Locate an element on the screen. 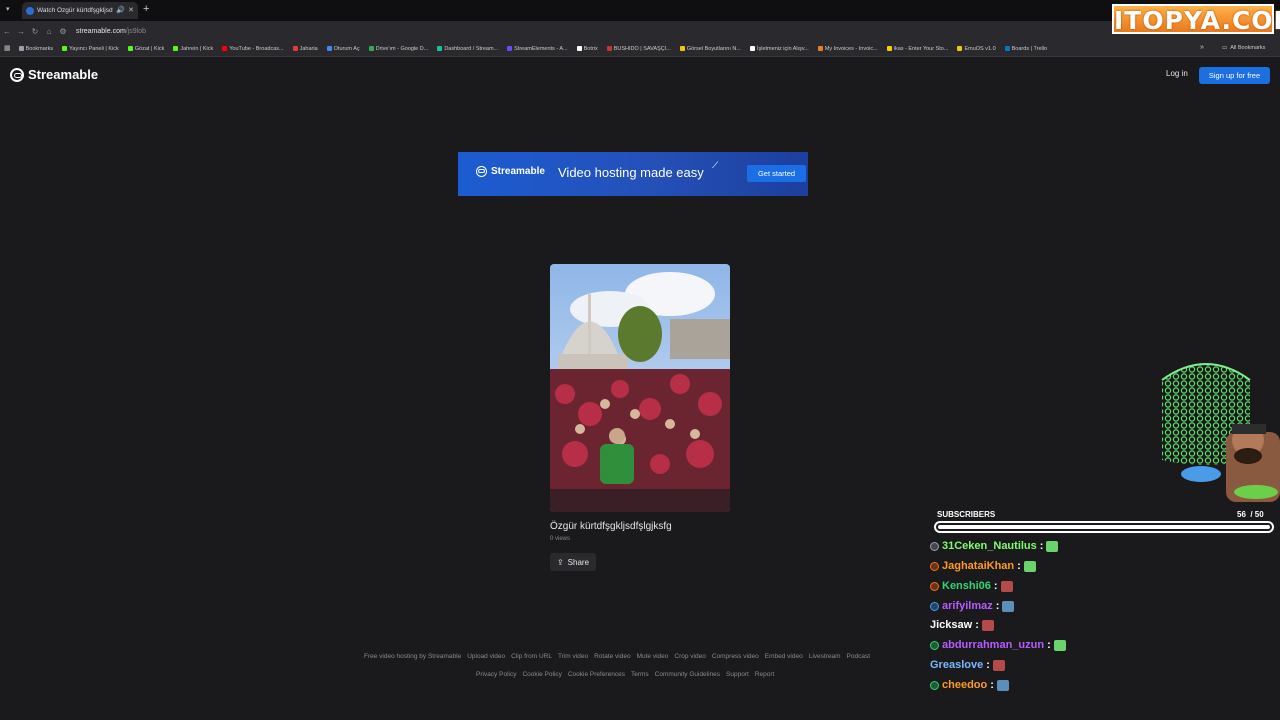 The width and height of the screenshot is (1280, 720). apps-grid-icon: ▦ is located at coordinates (7, 48).